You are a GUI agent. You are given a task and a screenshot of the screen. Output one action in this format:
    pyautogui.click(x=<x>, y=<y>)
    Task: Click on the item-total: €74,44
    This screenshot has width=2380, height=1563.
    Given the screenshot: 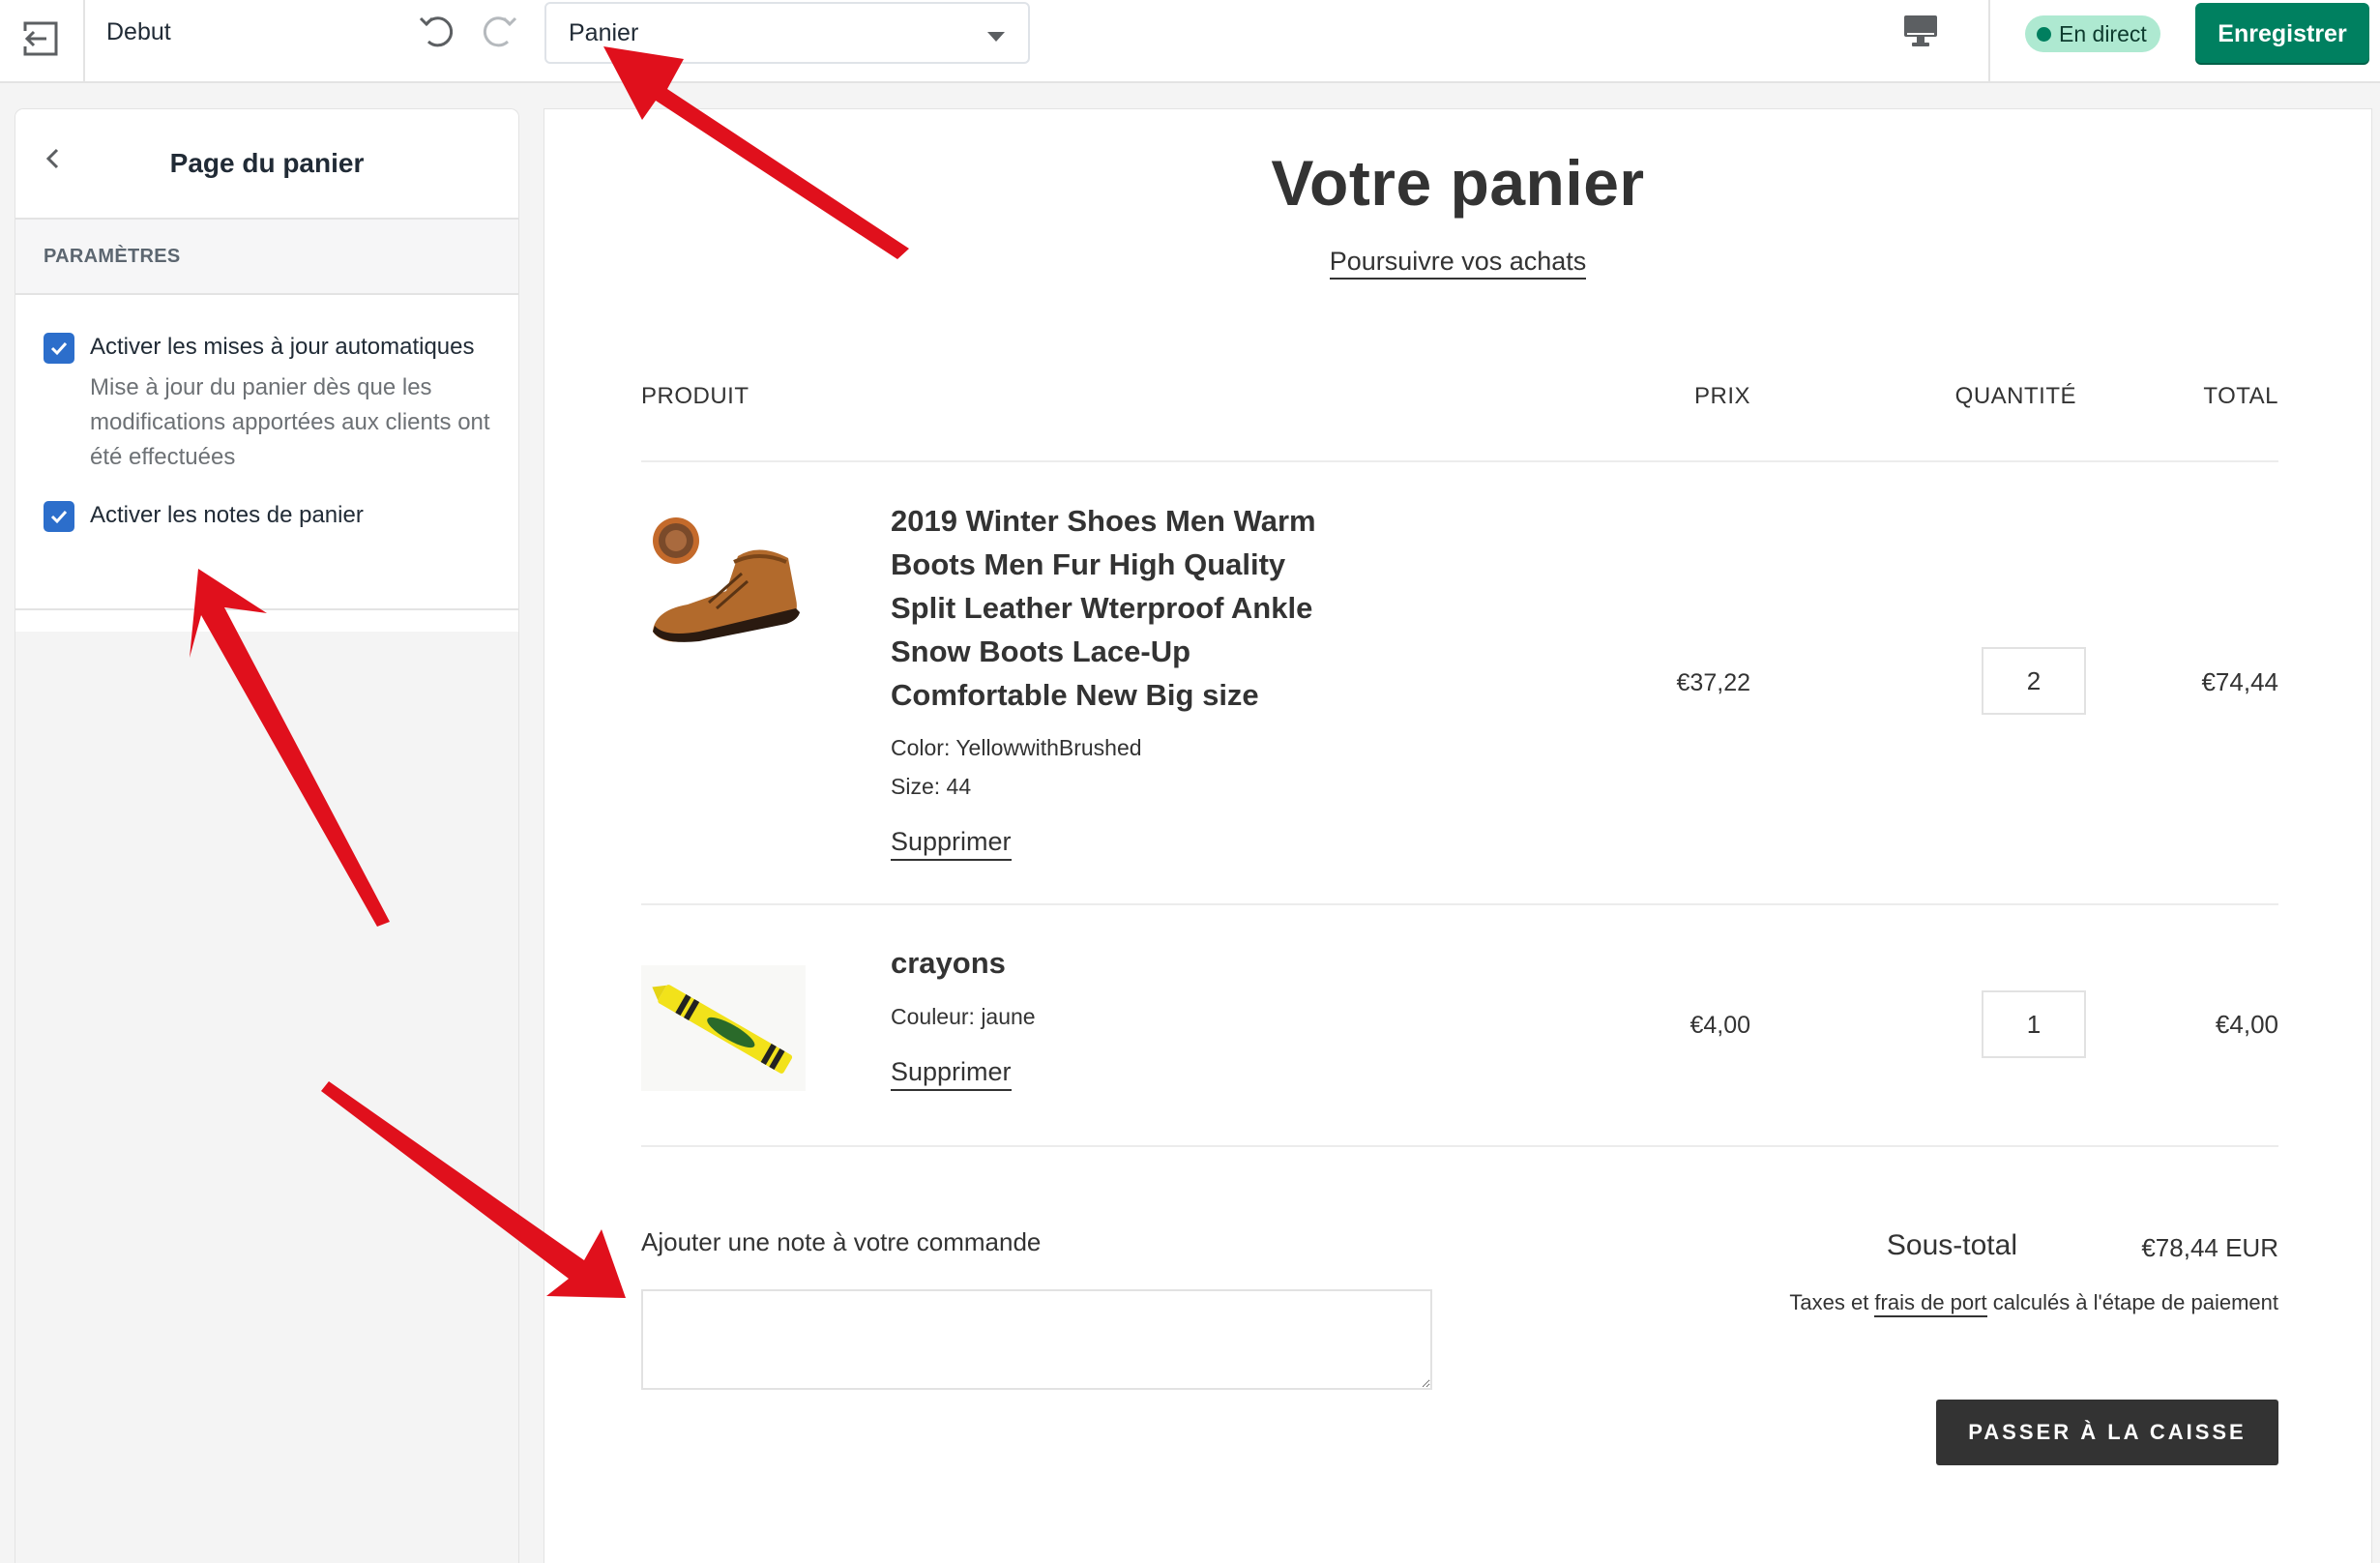 What is the action you would take?
    pyautogui.click(x=2240, y=681)
    